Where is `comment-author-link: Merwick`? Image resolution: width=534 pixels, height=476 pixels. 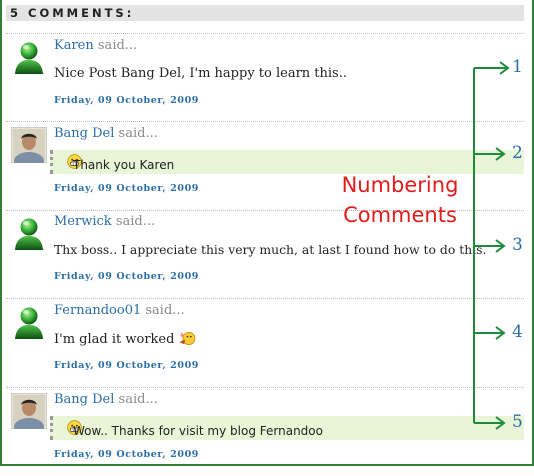
comment-author-link: Merwick is located at coordinates (83, 221).